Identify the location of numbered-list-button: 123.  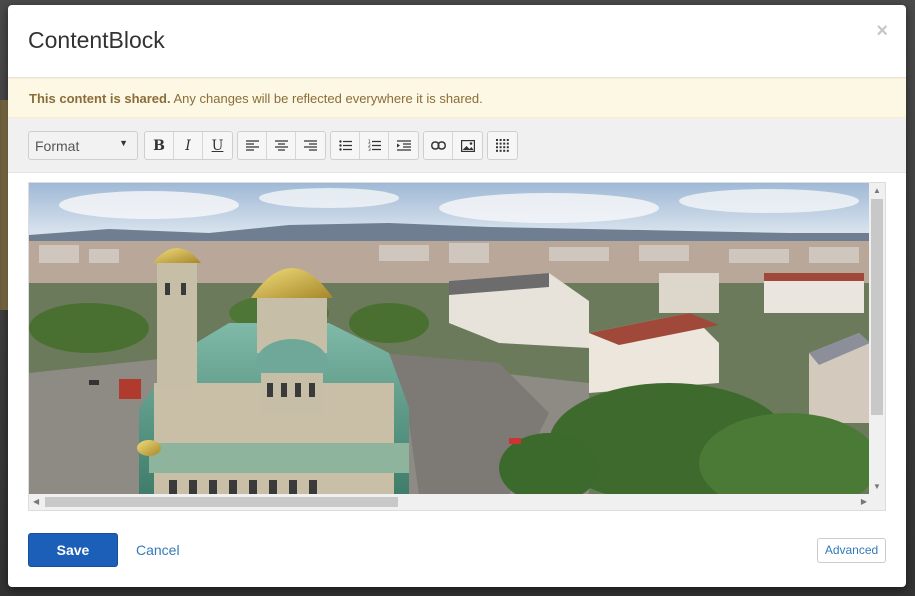
(374, 145).